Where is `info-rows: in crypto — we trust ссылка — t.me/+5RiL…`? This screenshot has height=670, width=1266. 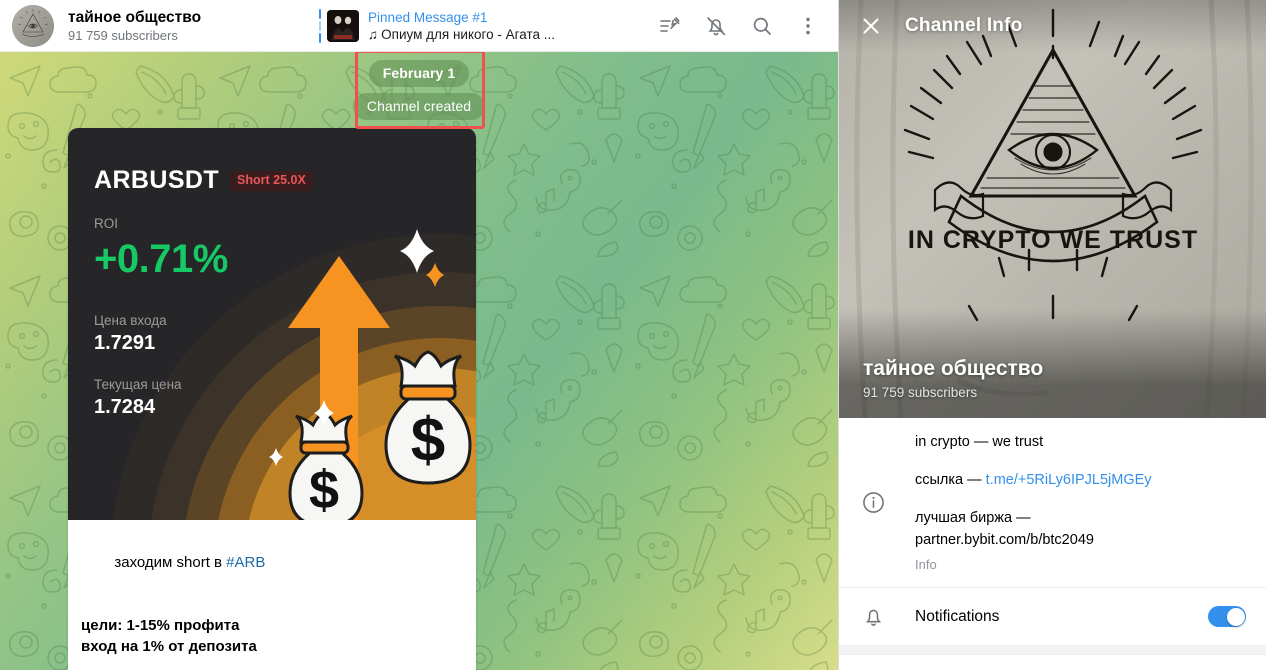 info-rows: in crypto — we trust ссылка — t.me/+5RiL… is located at coordinates (1052, 536).